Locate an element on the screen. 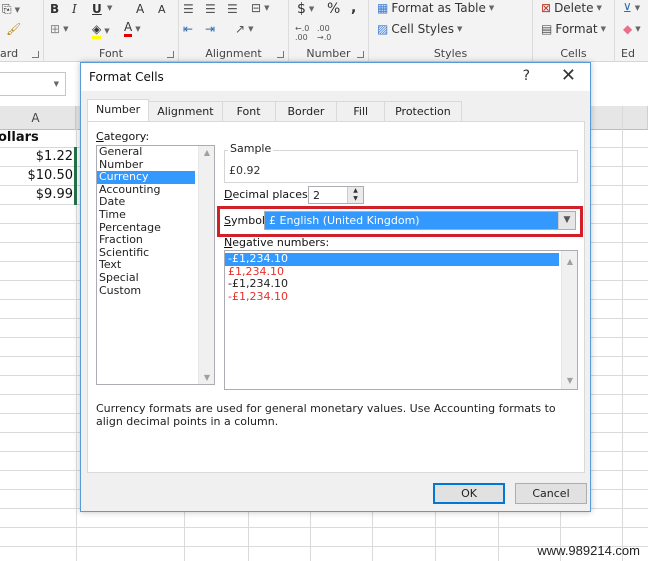  fill-color-button: ◈ ▼ is located at coordinates (101, 30).